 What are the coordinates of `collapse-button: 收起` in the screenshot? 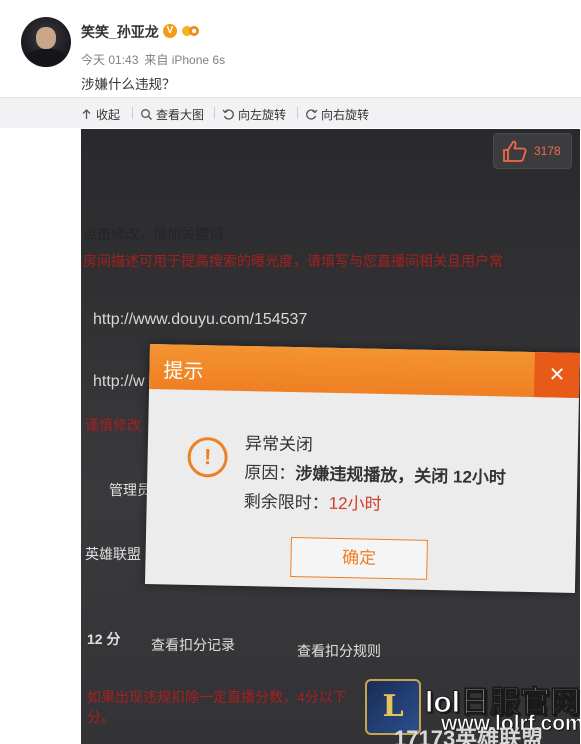 It's located at (100, 114).